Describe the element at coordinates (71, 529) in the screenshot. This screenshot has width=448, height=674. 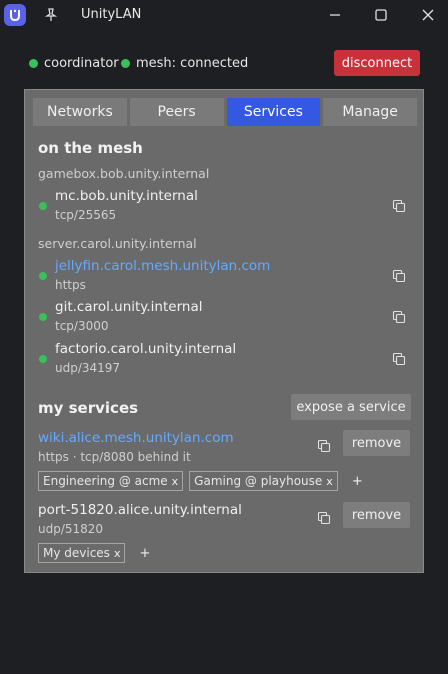
I see `service-protocol: udp/51820` at that location.